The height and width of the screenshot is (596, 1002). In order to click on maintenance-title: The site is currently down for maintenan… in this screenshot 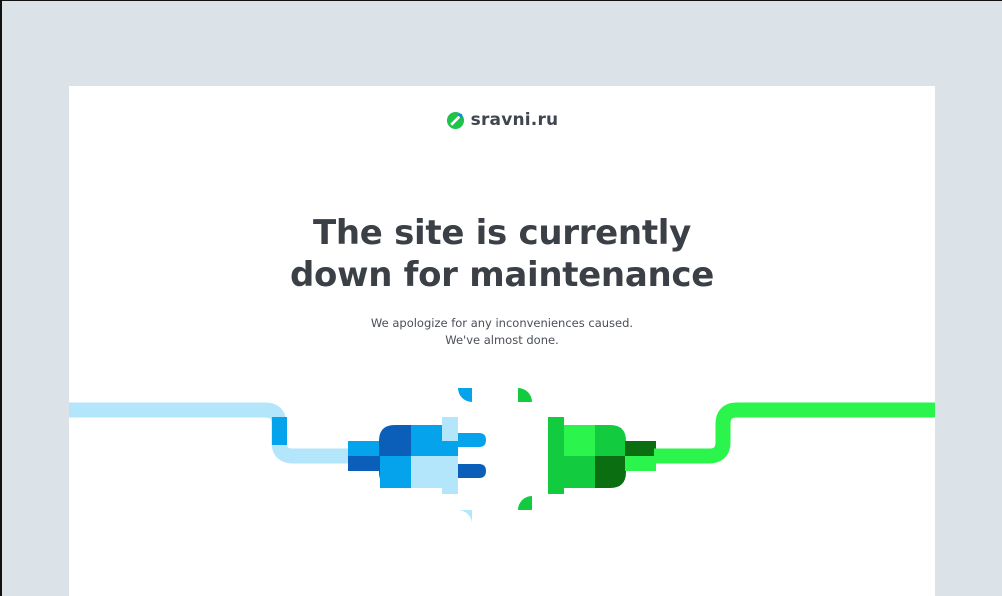, I will do `click(502, 254)`.